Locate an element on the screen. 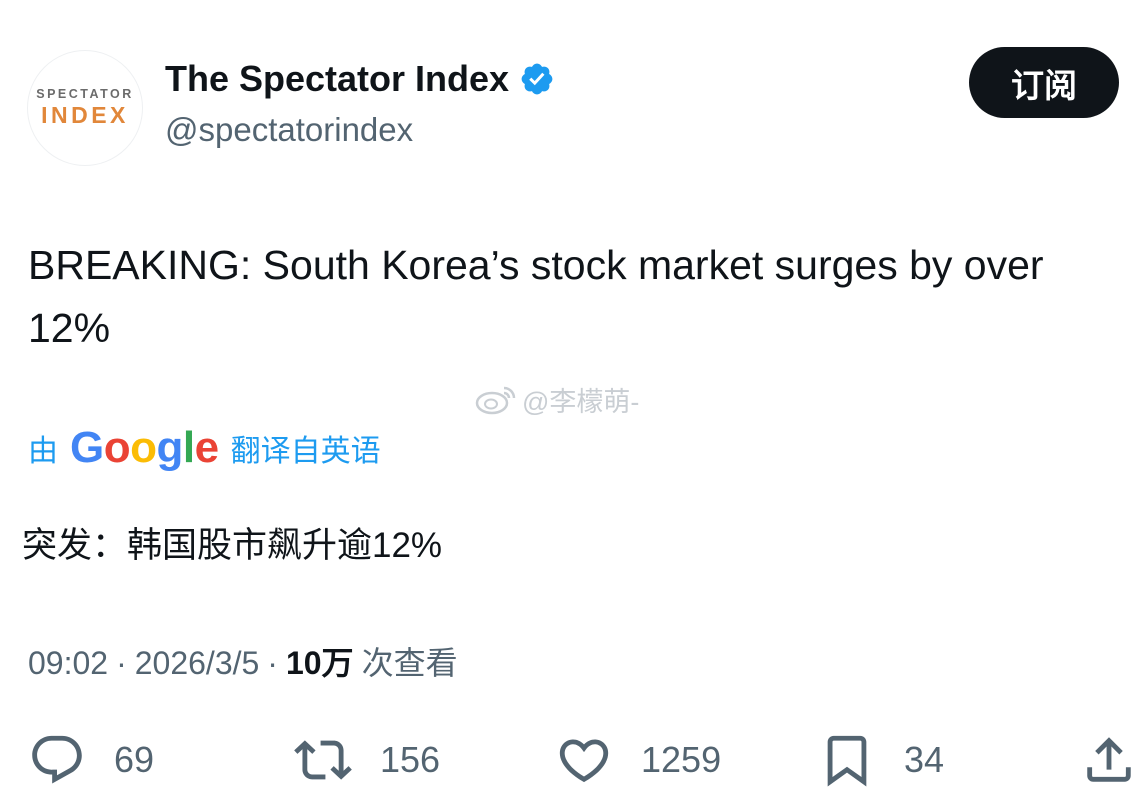 This screenshot has width=1132, height=797. google-letter: e is located at coordinates (206, 447).